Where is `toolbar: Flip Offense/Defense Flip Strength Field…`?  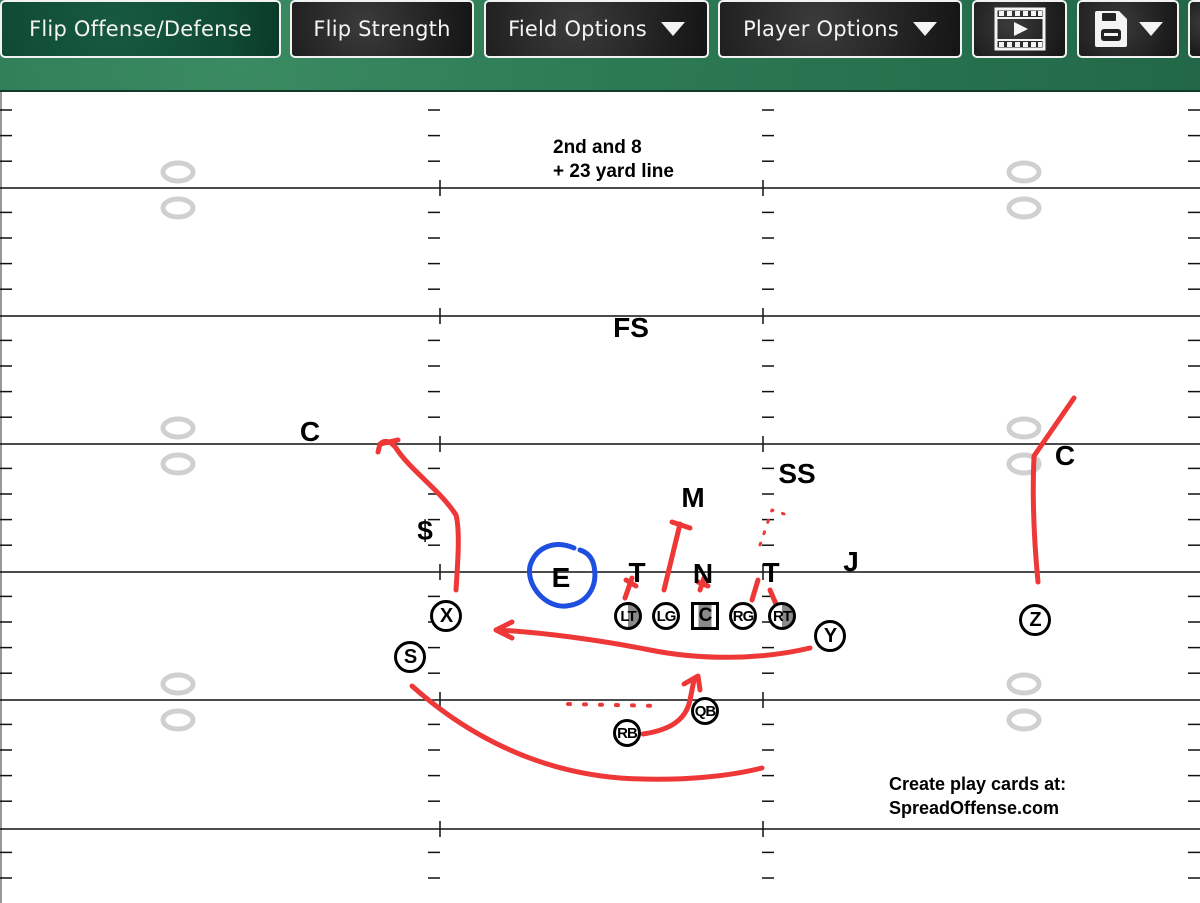 toolbar: Flip Offense/Defense Flip Strength Field… is located at coordinates (600, 46).